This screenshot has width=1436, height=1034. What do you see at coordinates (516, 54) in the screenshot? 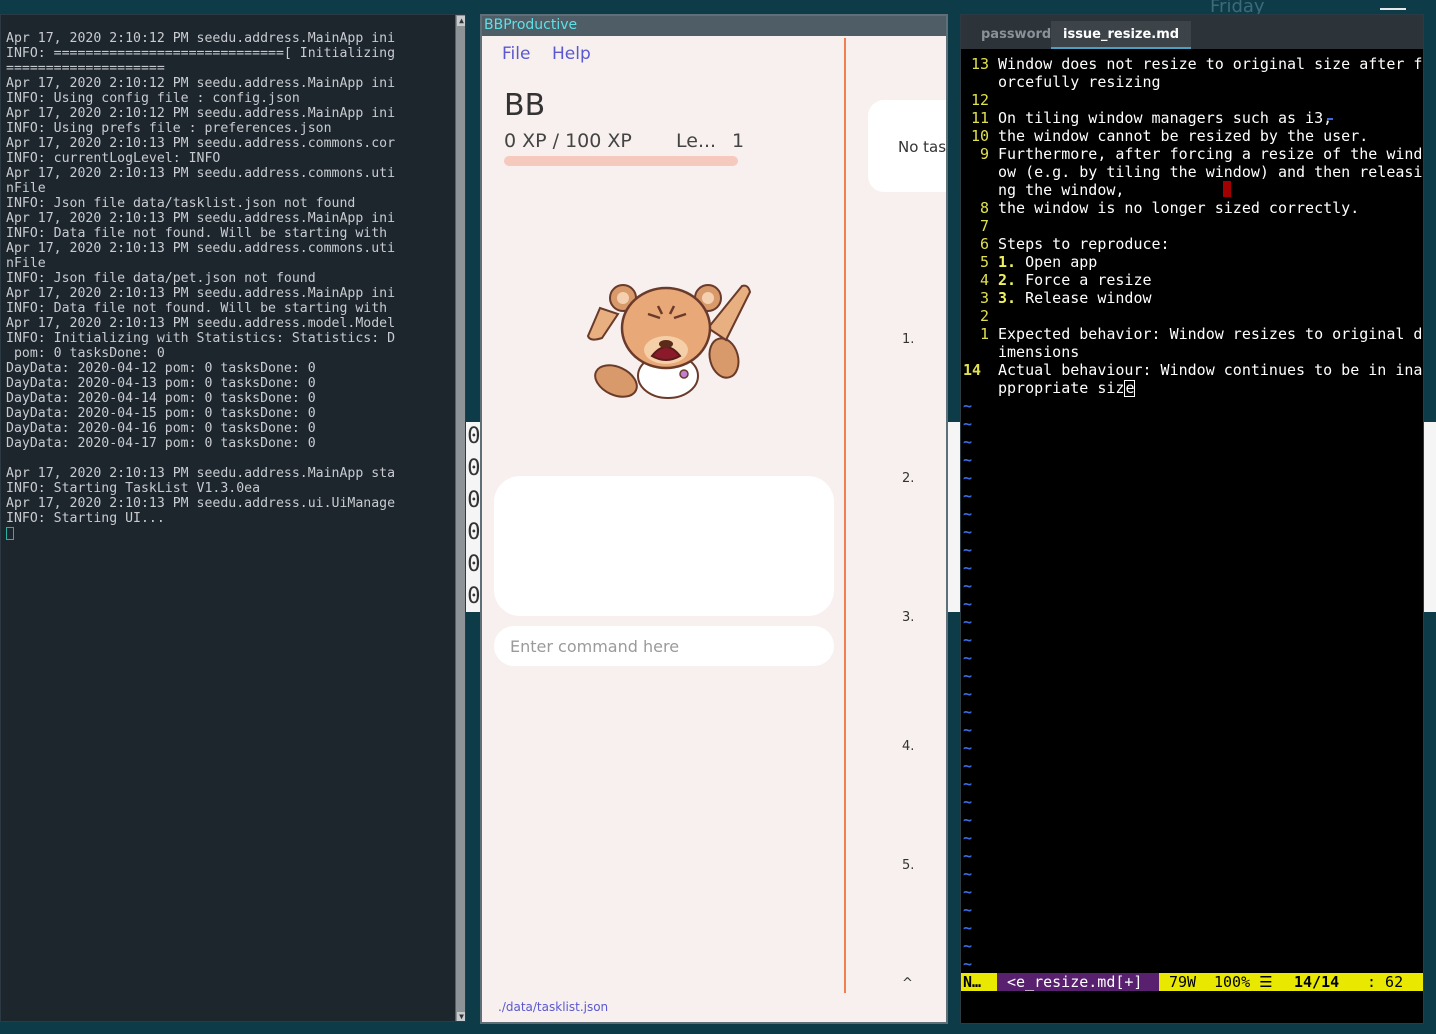
I see `menu-file: File` at bounding box center [516, 54].